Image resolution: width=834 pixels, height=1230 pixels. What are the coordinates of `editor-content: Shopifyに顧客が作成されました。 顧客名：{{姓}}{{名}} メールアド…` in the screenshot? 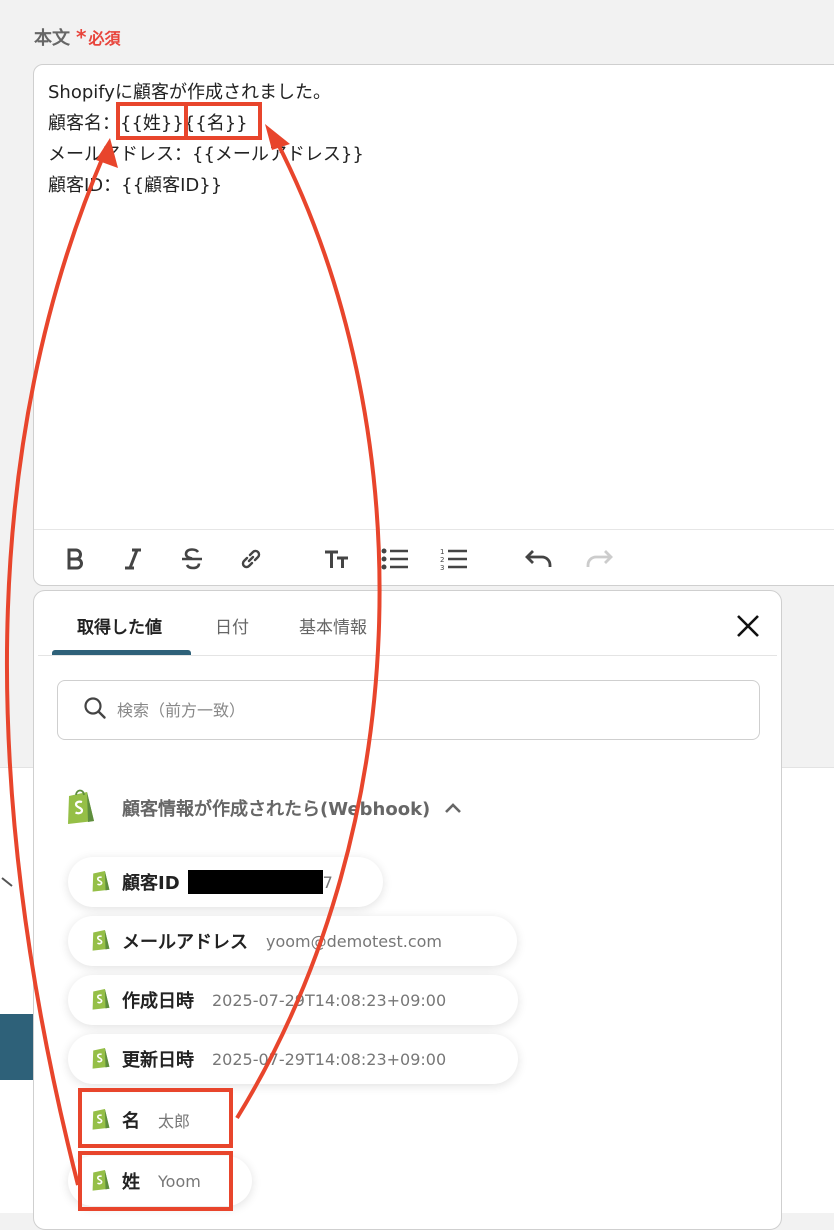 It's located at (434, 139).